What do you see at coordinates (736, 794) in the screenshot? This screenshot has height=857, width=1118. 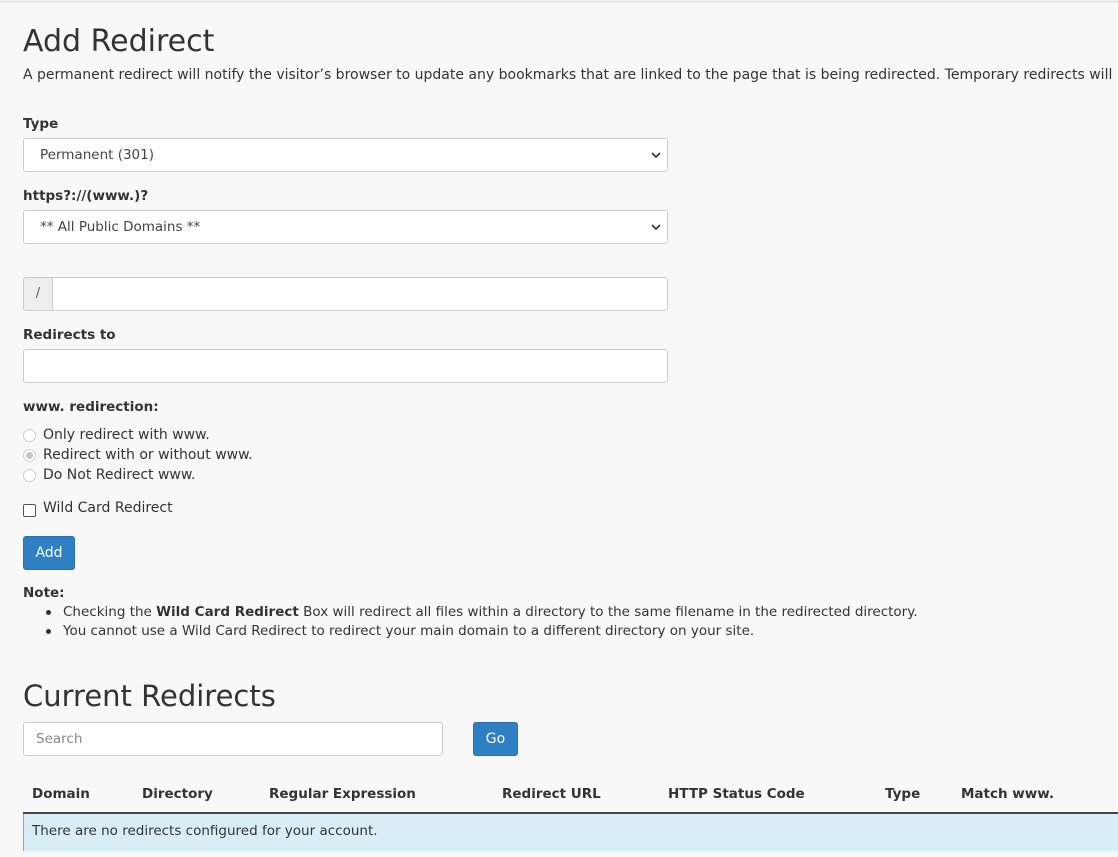 I see `column-header-status-code: HTTP Status Code` at bounding box center [736, 794].